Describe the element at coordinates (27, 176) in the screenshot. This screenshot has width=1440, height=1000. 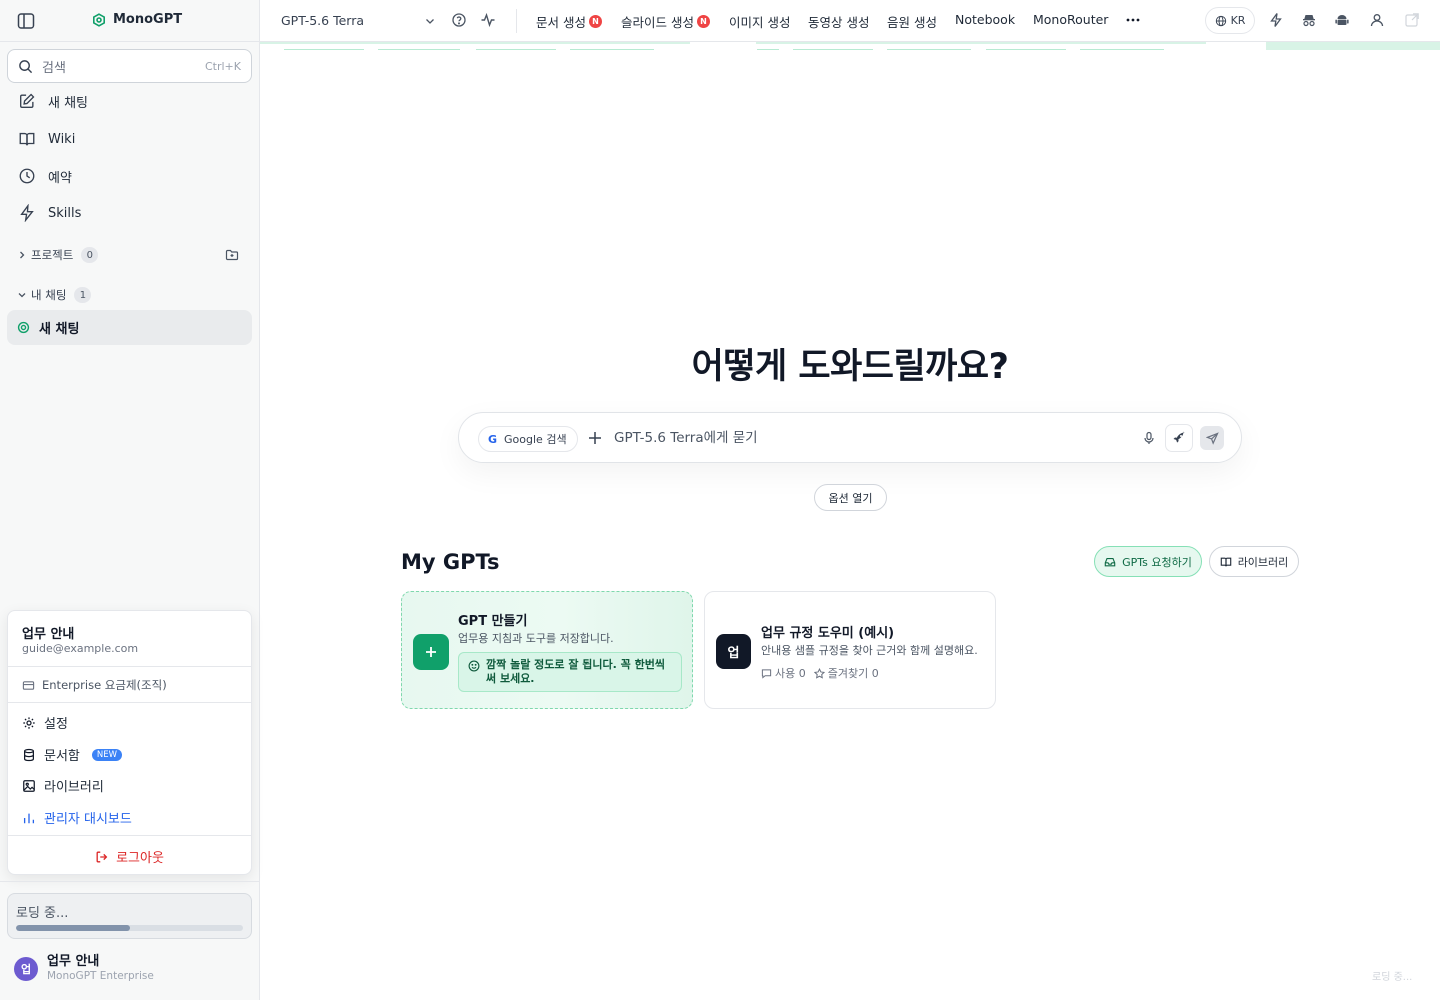
I see `clock-icon` at that location.